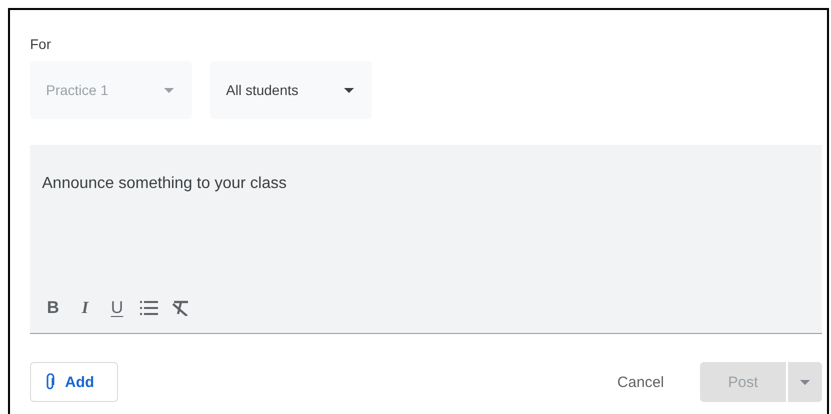  I want to click on italic-button: I, so click(85, 308).